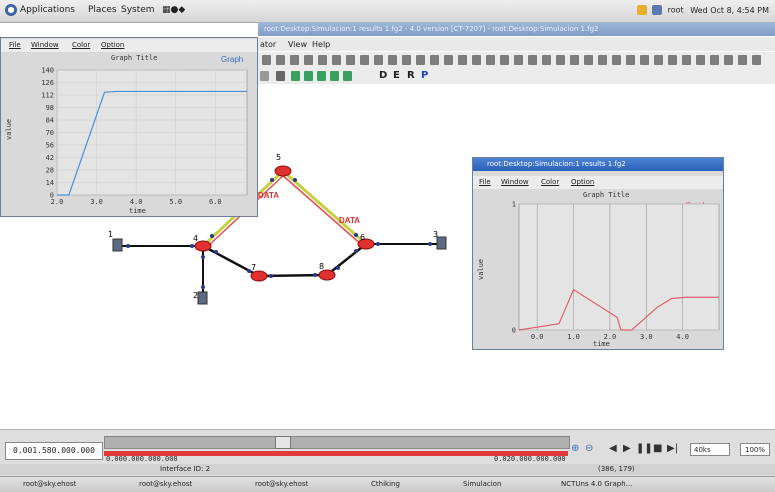 The image size is (775, 492). What do you see at coordinates (440, 240) in the screenshot?
I see `host-node-3: 3` at bounding box center [440, 240].